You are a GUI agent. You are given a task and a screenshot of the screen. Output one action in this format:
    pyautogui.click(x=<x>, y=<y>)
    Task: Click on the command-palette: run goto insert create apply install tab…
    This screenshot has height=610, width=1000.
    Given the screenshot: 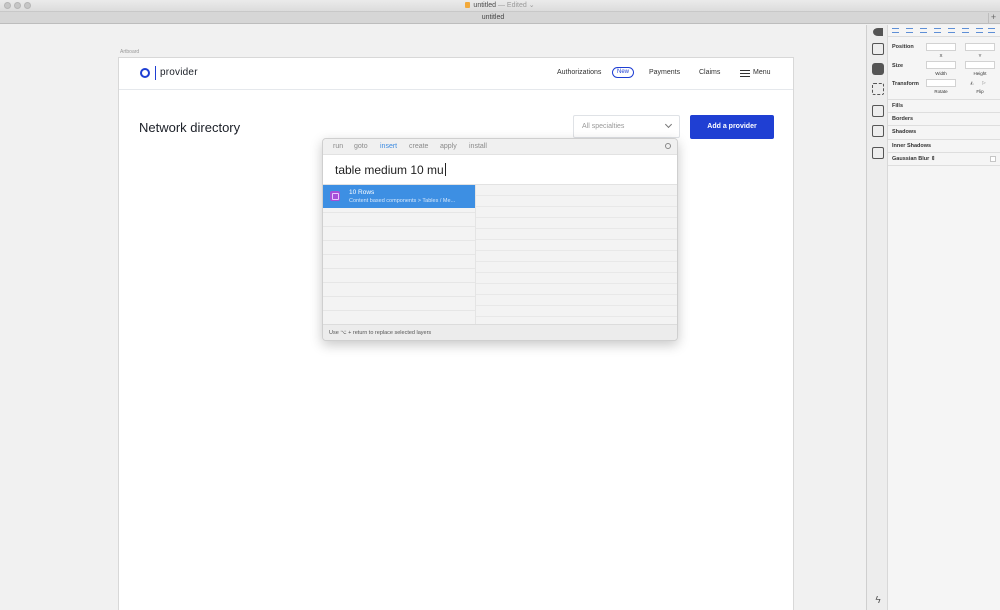 What is the action you would take?
    pyautogui.click(x=500, y=239)
    